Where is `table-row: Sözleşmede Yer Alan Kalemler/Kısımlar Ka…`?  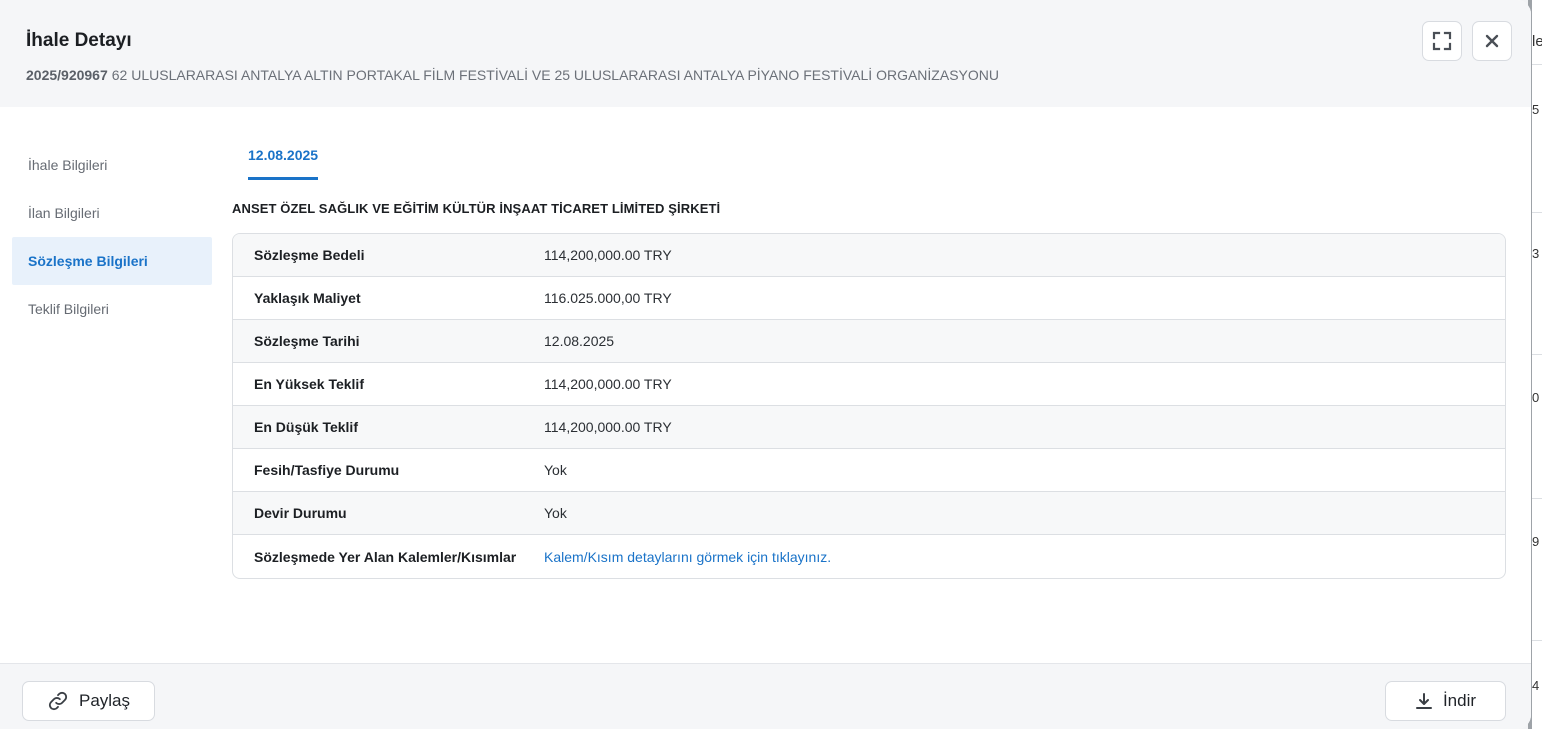
table-row: Sözleşmede Yer Alan Kalemler/Kısımlar Ka… is located at coordinates (869, 556).